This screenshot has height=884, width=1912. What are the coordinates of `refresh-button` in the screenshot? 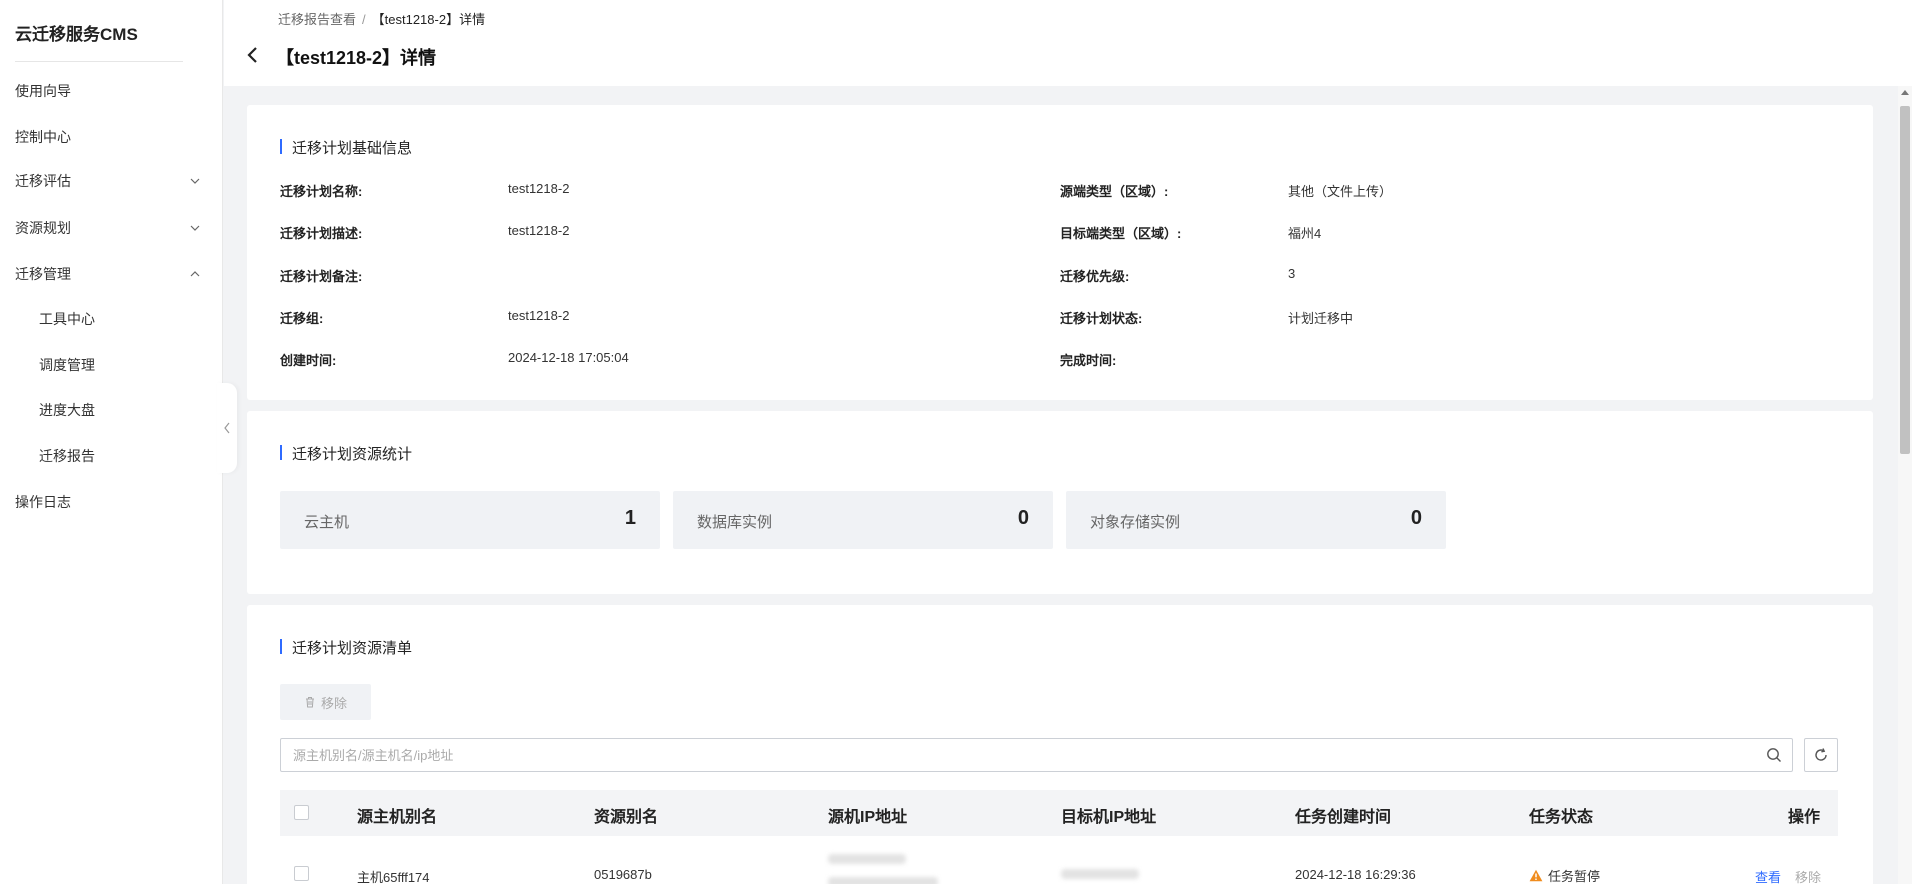 It's located at (1821, 755).